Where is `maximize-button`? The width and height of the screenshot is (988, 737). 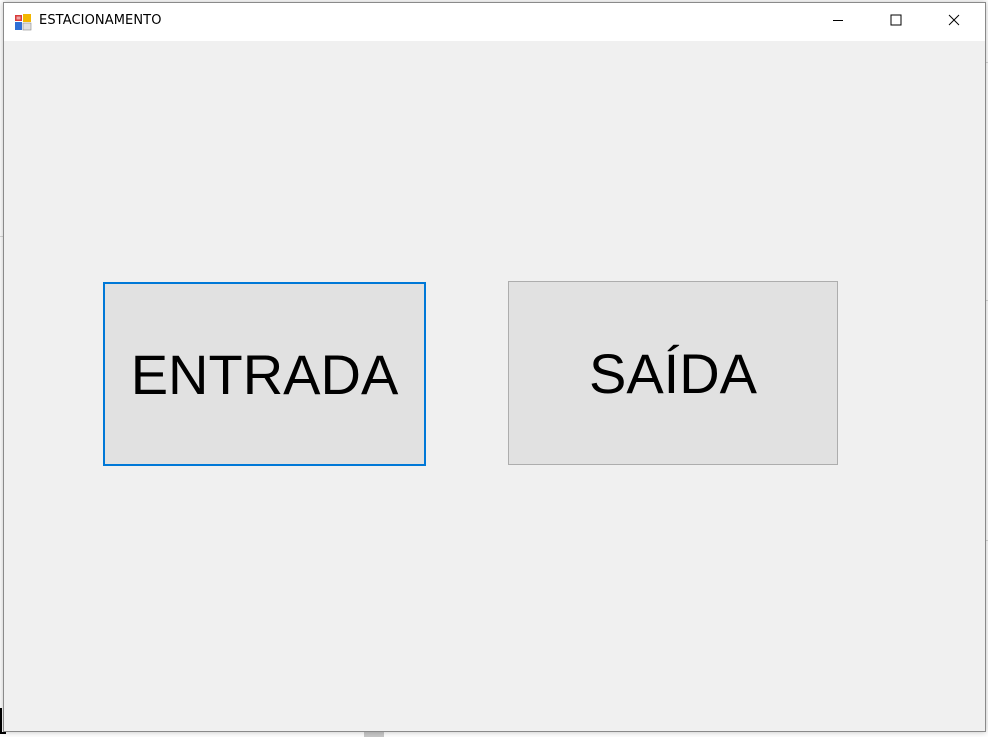 maximize-button is located at coordinates (896, 22).